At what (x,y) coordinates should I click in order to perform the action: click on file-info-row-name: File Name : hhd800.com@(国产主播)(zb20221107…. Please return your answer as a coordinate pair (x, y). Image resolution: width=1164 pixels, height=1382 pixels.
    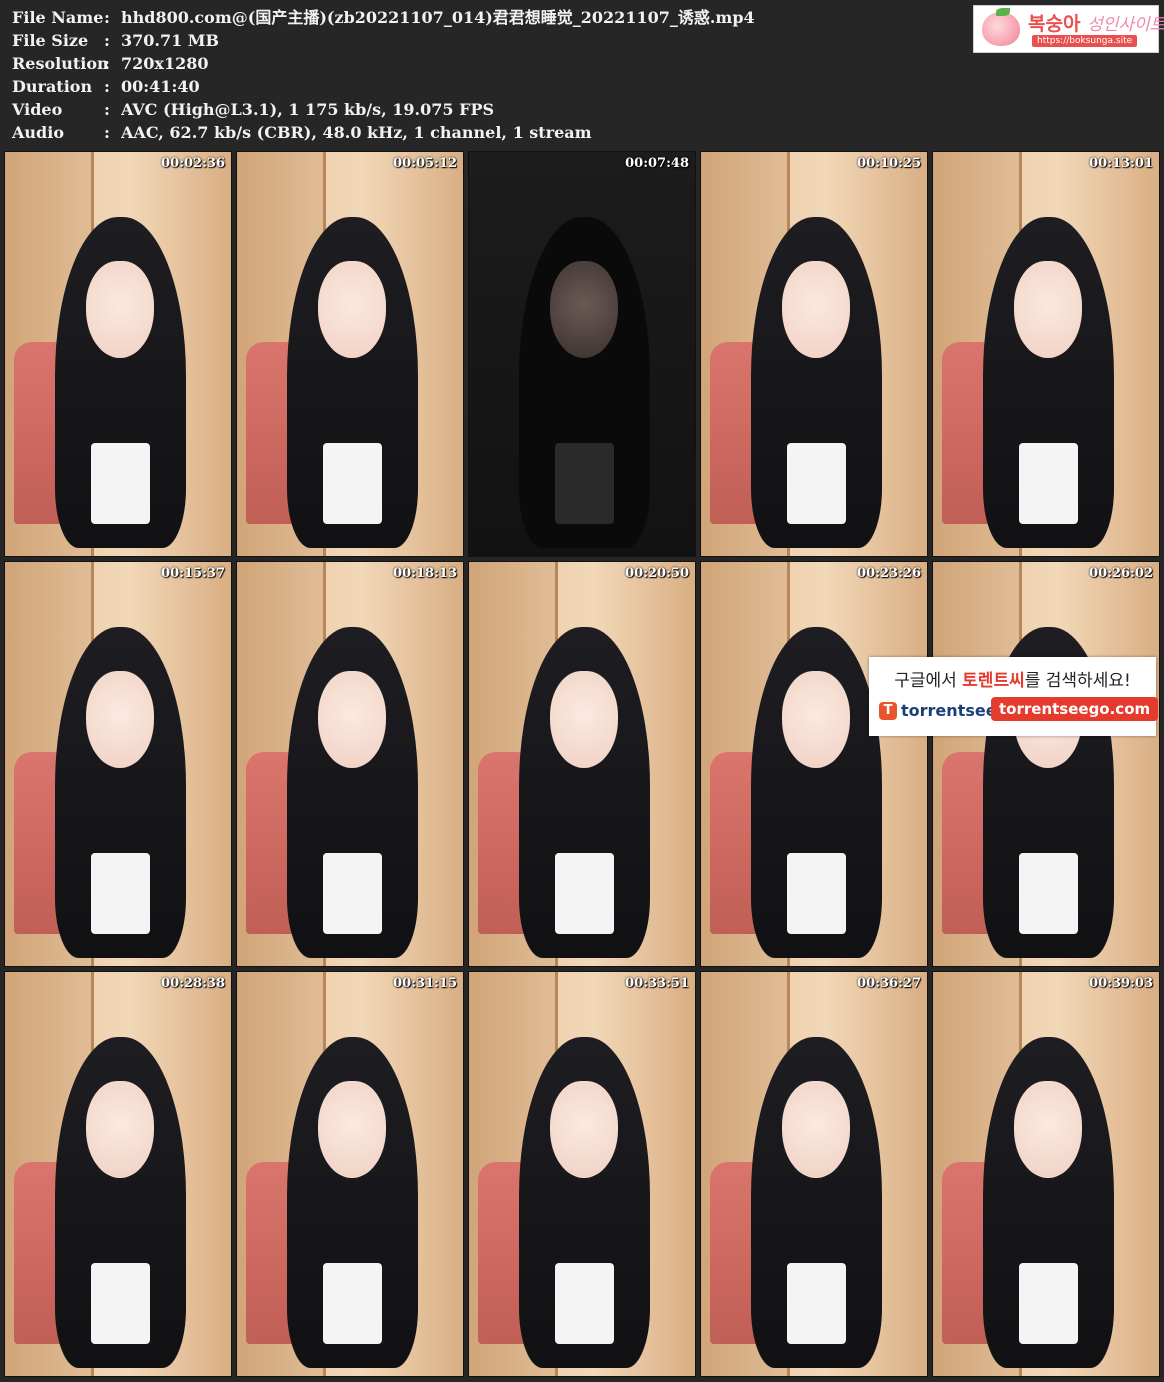
    Looking at the image, I should click on (482, 17).